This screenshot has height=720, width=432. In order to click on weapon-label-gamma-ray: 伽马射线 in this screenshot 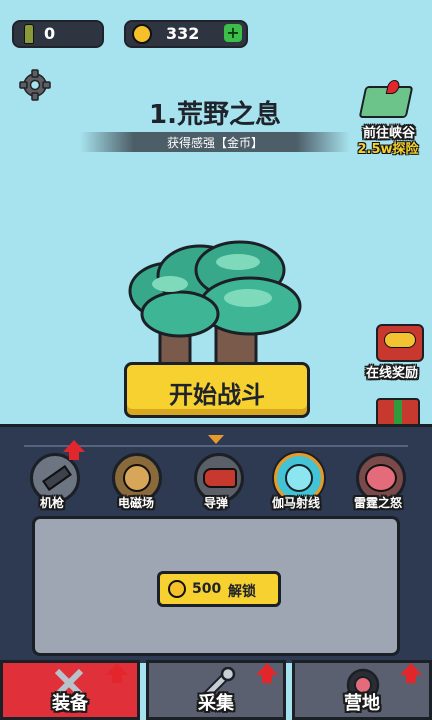, I will do `click(295, 503)`.